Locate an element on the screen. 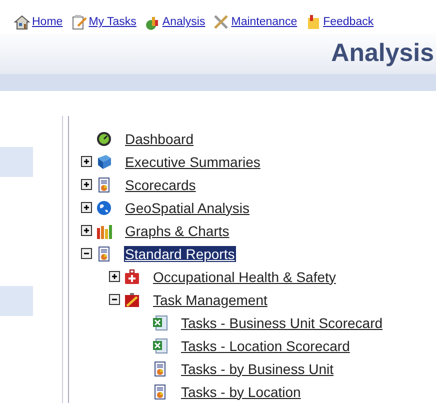  nav-link: My Tasks is located at coordinates (112, 22).